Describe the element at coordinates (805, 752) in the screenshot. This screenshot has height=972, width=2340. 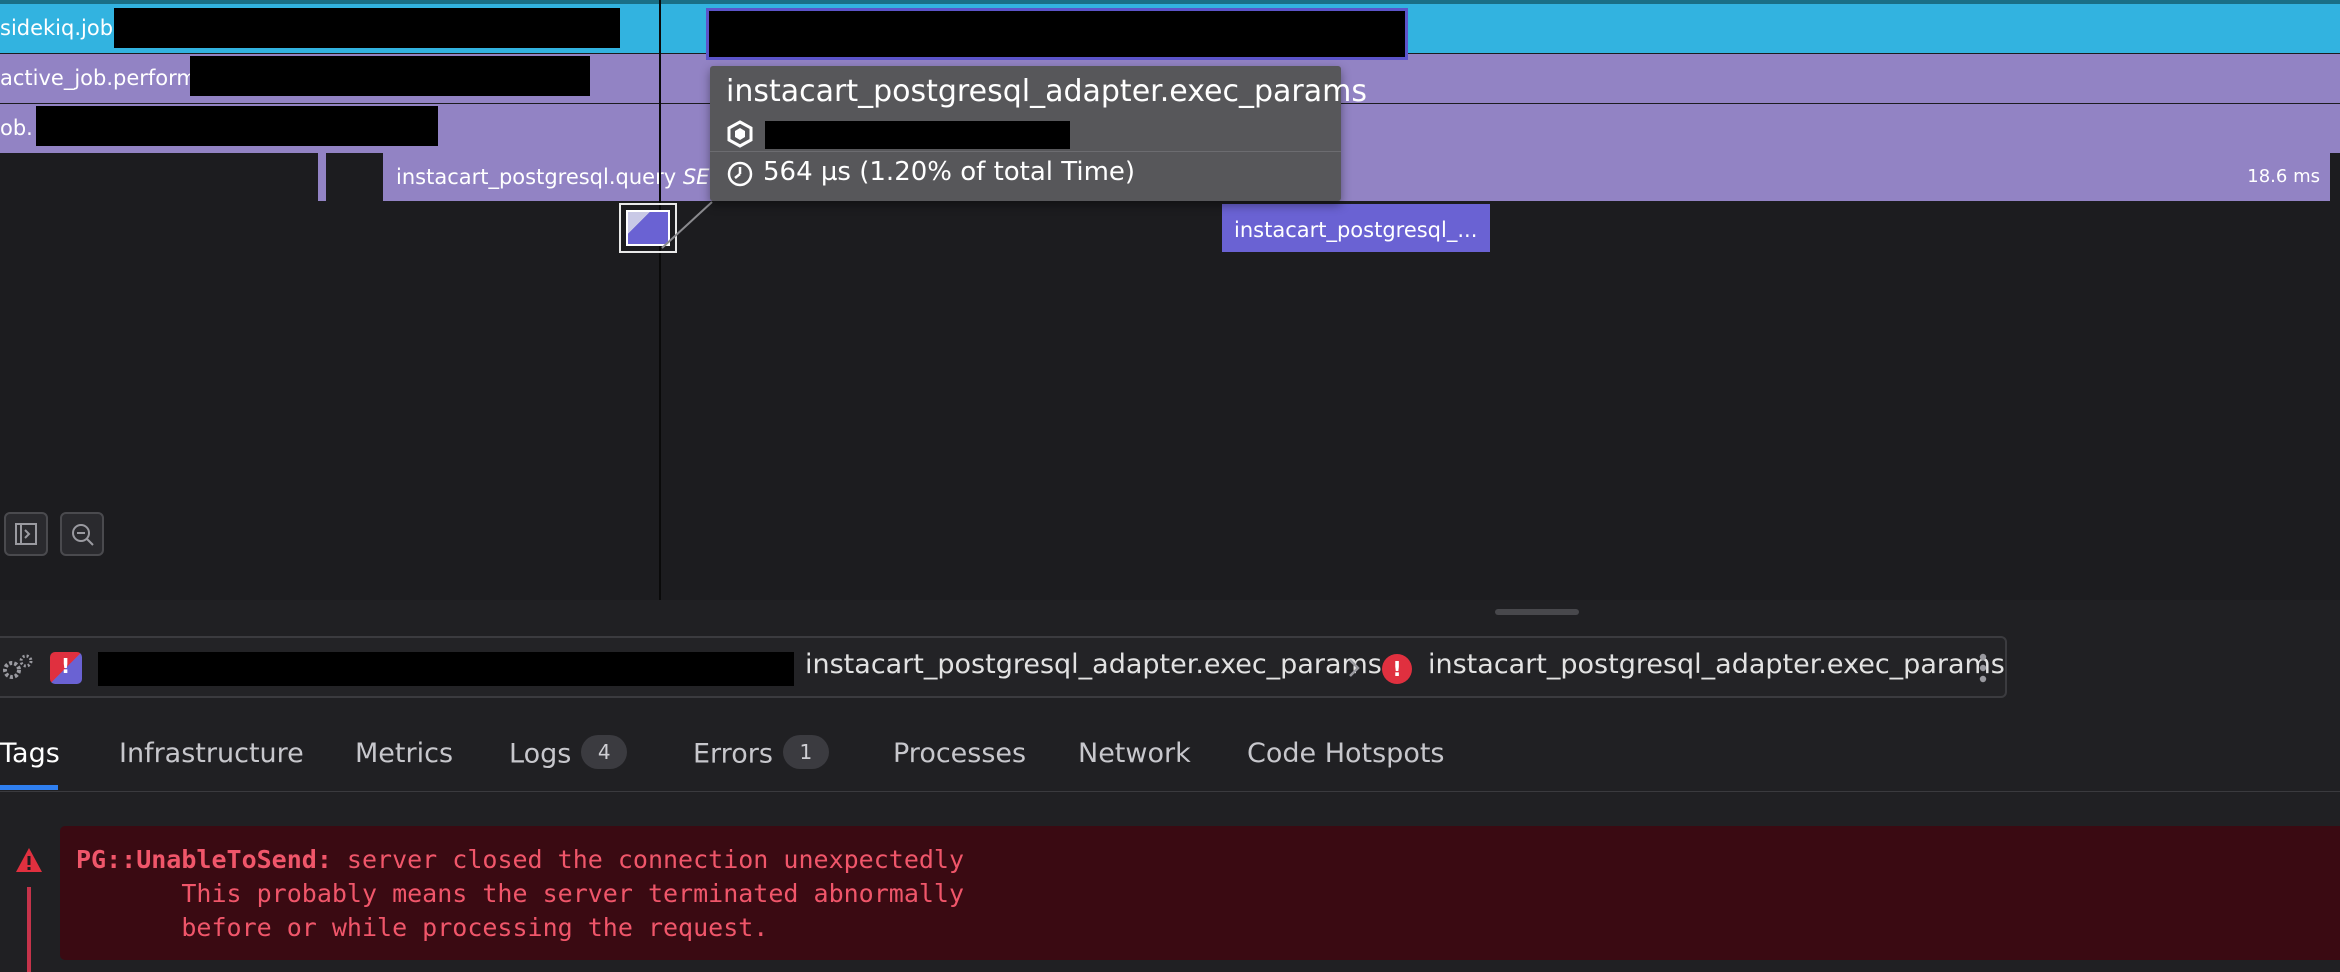
I see `errors-count-badge: 1` at that location.